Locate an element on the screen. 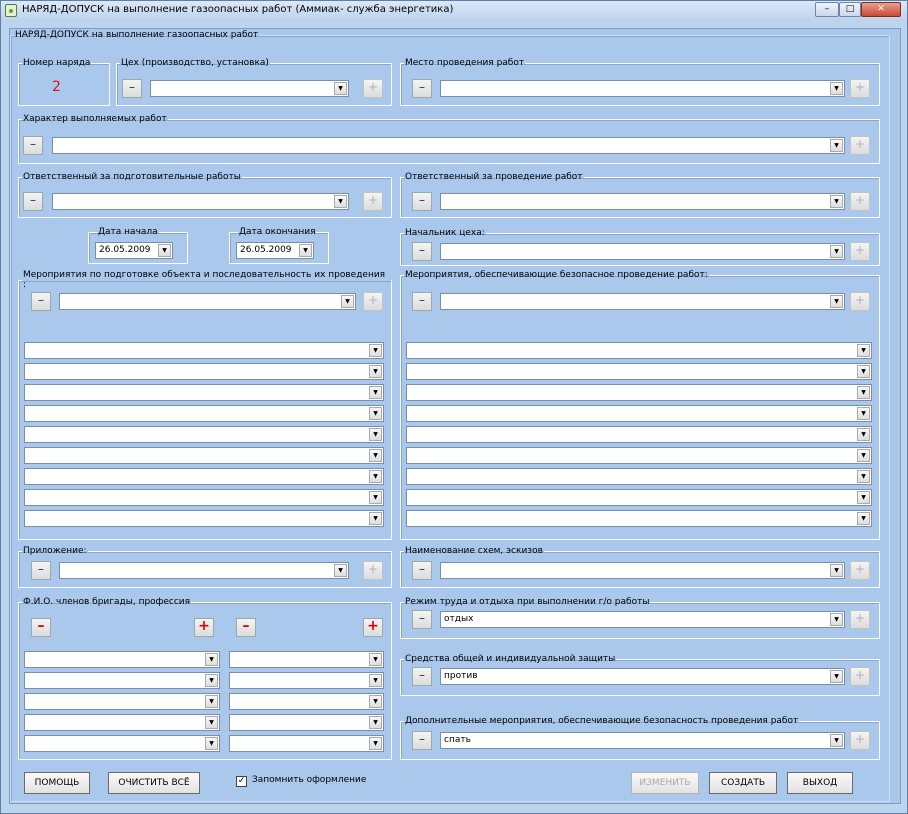 The width and height of the screenshot is (908, 814). resp-prep-add-button: + is located at coordinates (373, 201).